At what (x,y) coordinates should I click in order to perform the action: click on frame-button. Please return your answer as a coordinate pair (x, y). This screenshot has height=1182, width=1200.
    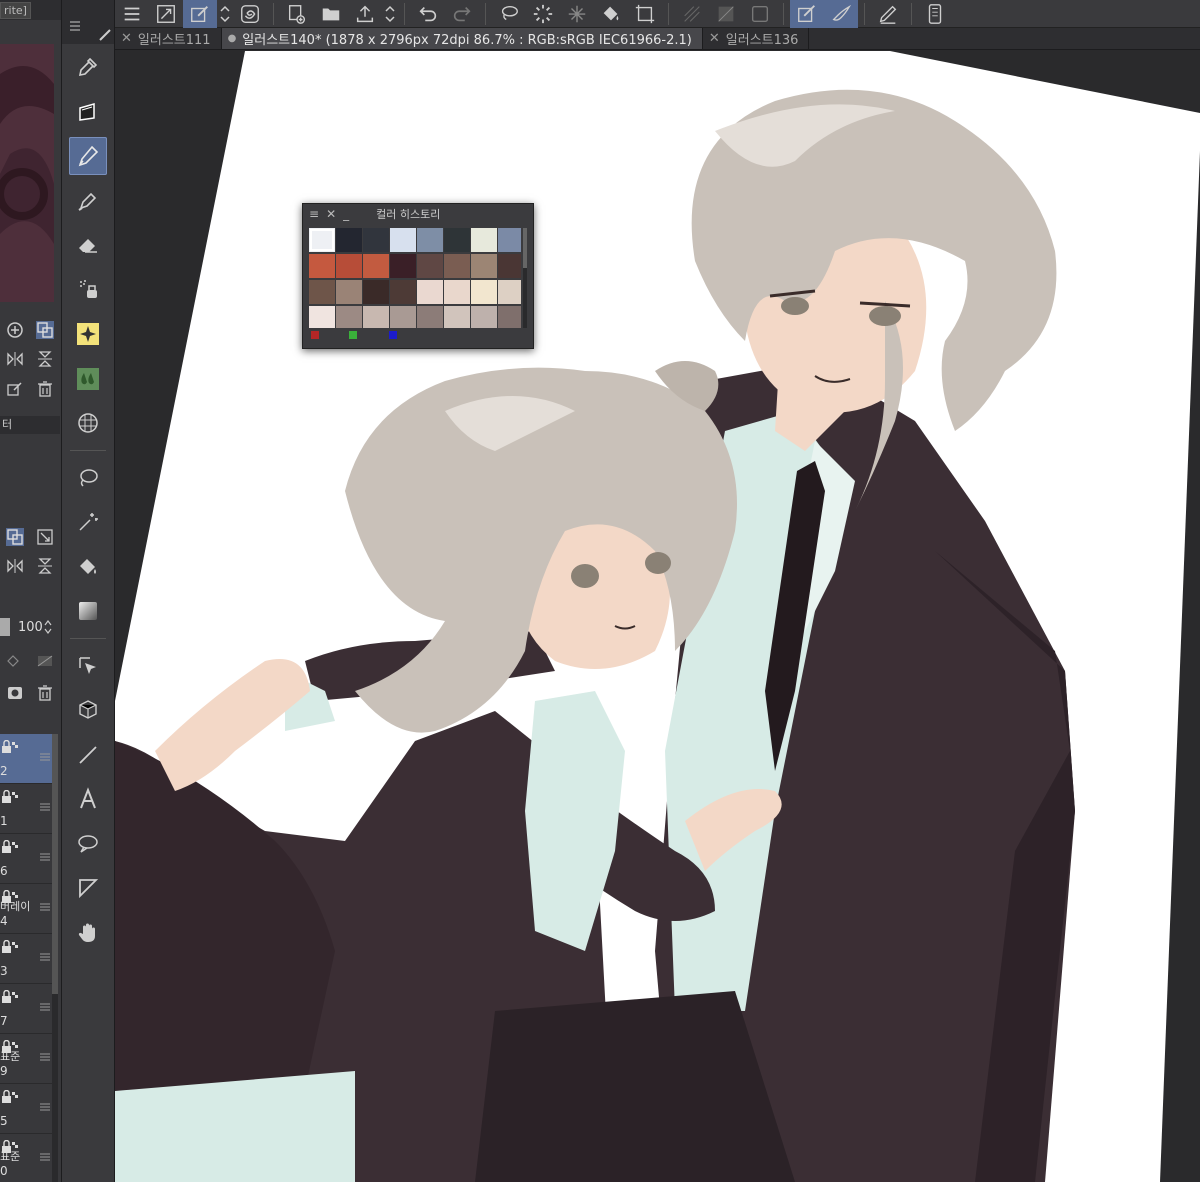
    Looking at the image, I should click on (760, 14).